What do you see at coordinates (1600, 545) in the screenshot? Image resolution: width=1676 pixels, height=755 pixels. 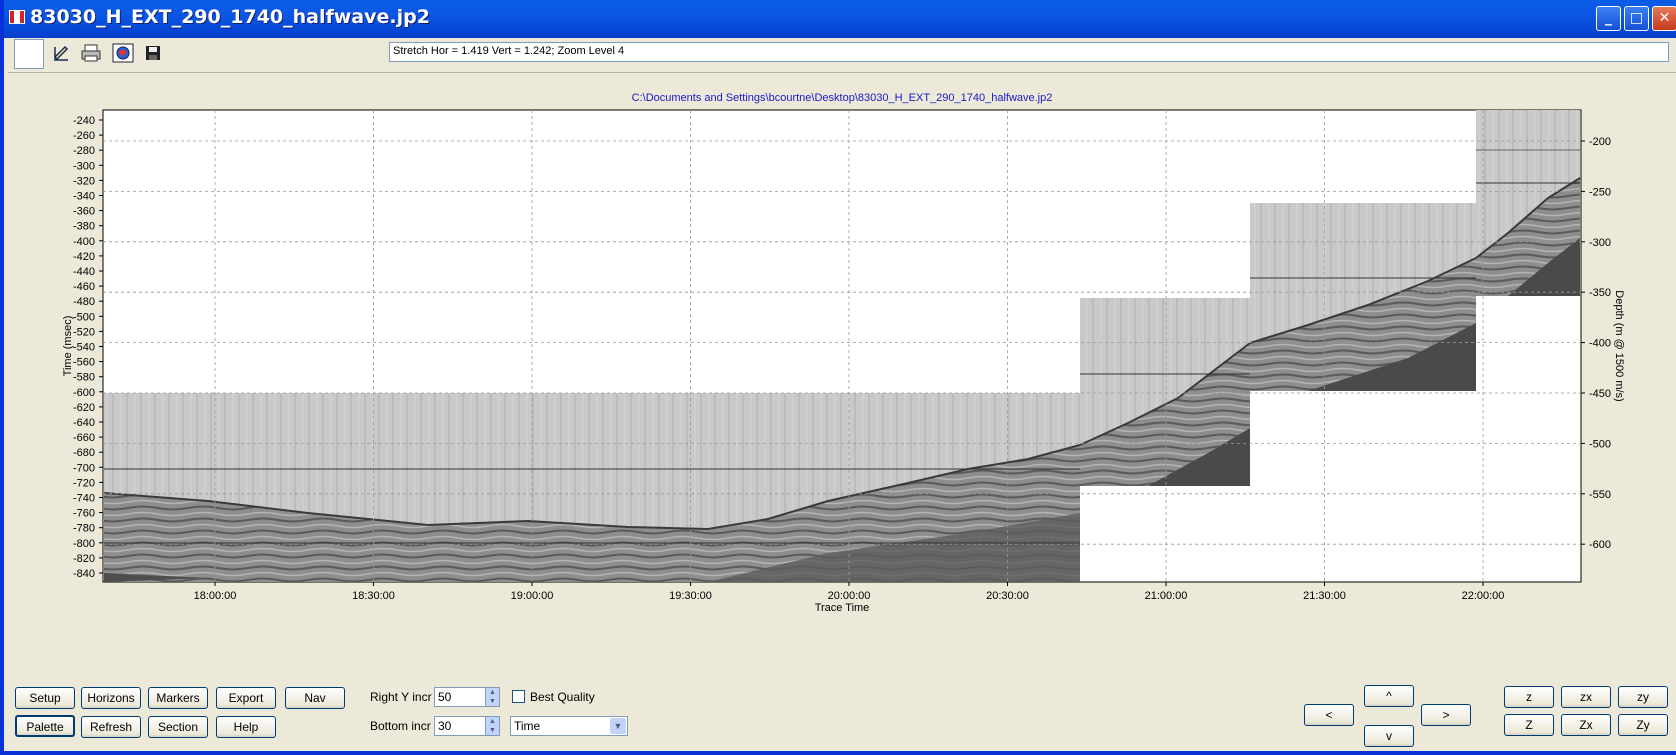 I see `right-tick-label: -600` at bounding box center [1600, 545].